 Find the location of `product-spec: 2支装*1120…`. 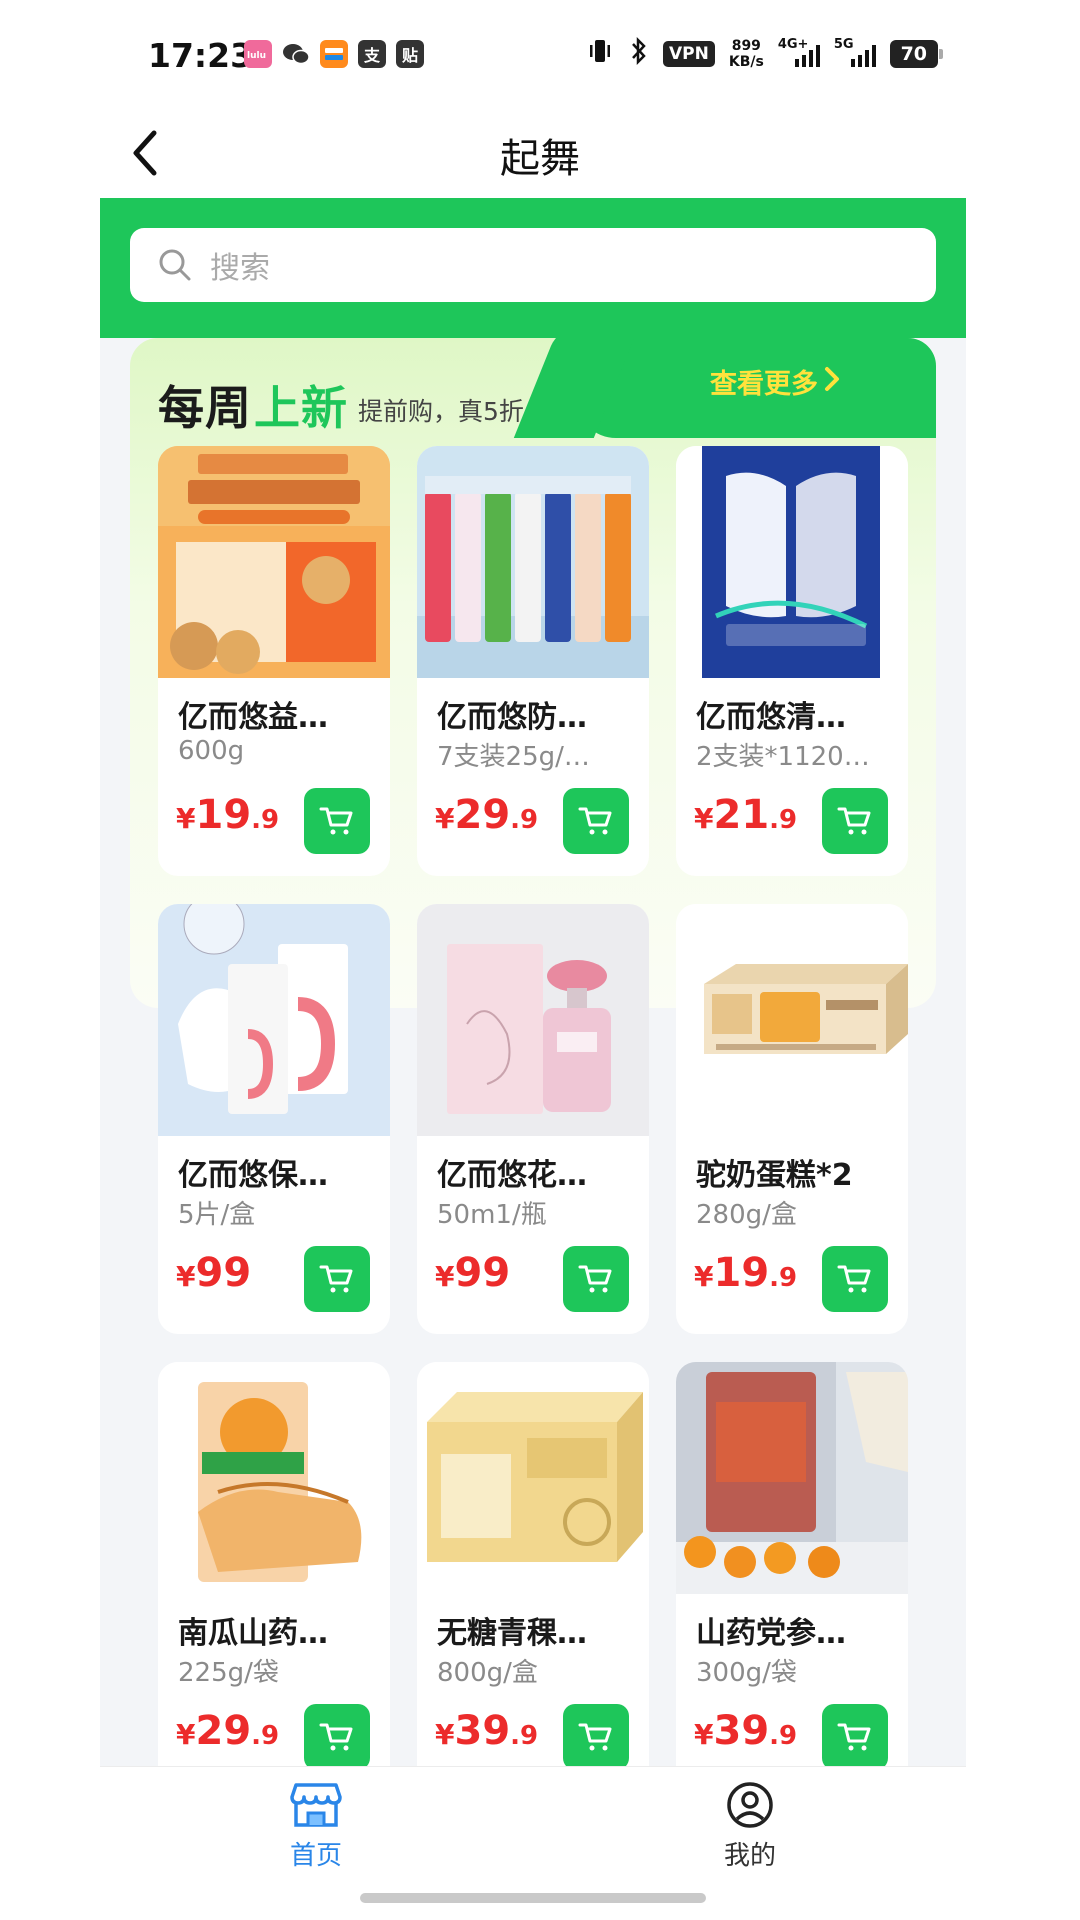

product-spec: 2支装*1120… is located at coordinates (783, 757).